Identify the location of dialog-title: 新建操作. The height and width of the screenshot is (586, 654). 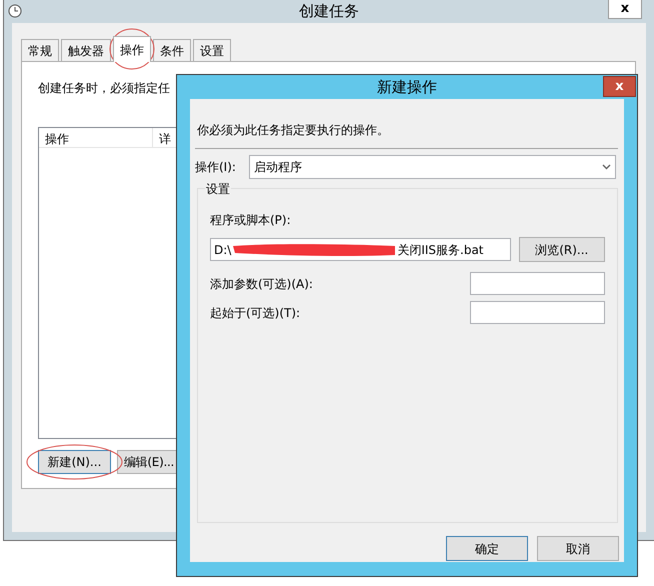
(407, 87).